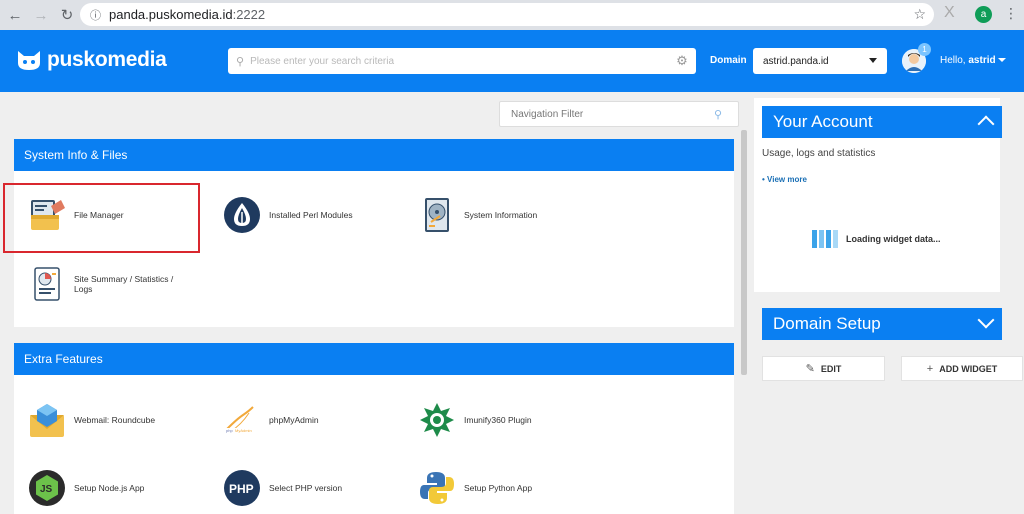  I want to click on menu-item-label: Site Summary / Statistics / Logs, so click(124, 284).